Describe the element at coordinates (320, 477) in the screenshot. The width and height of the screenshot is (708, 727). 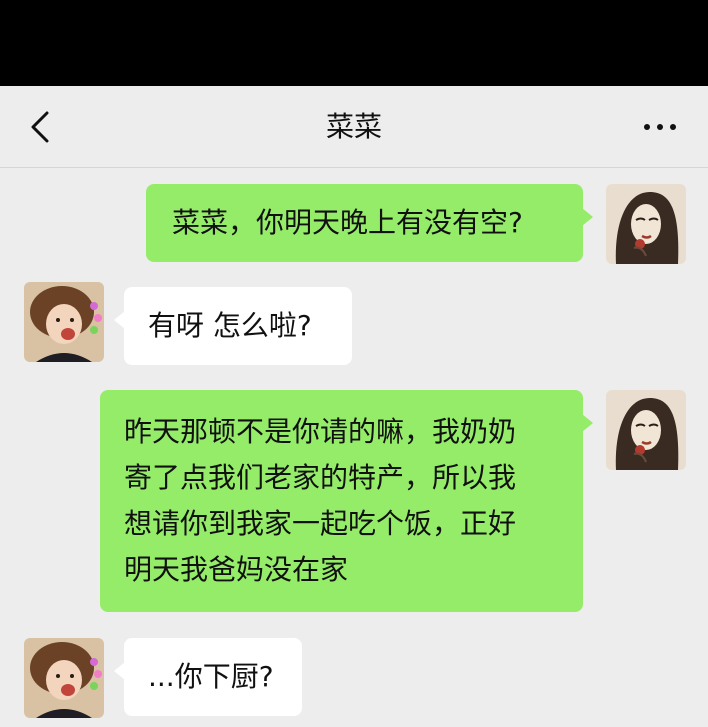
I see `message-line: 寄了点我们老家的特产，所以我` at that location.